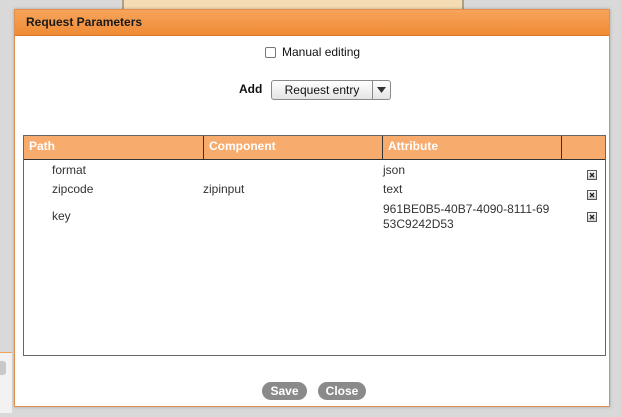 The image size is (621, 417). What do you see at coordinates (284, 391) in the screenshot?
I see `save-button: Save` at bounding box center [284, 391].